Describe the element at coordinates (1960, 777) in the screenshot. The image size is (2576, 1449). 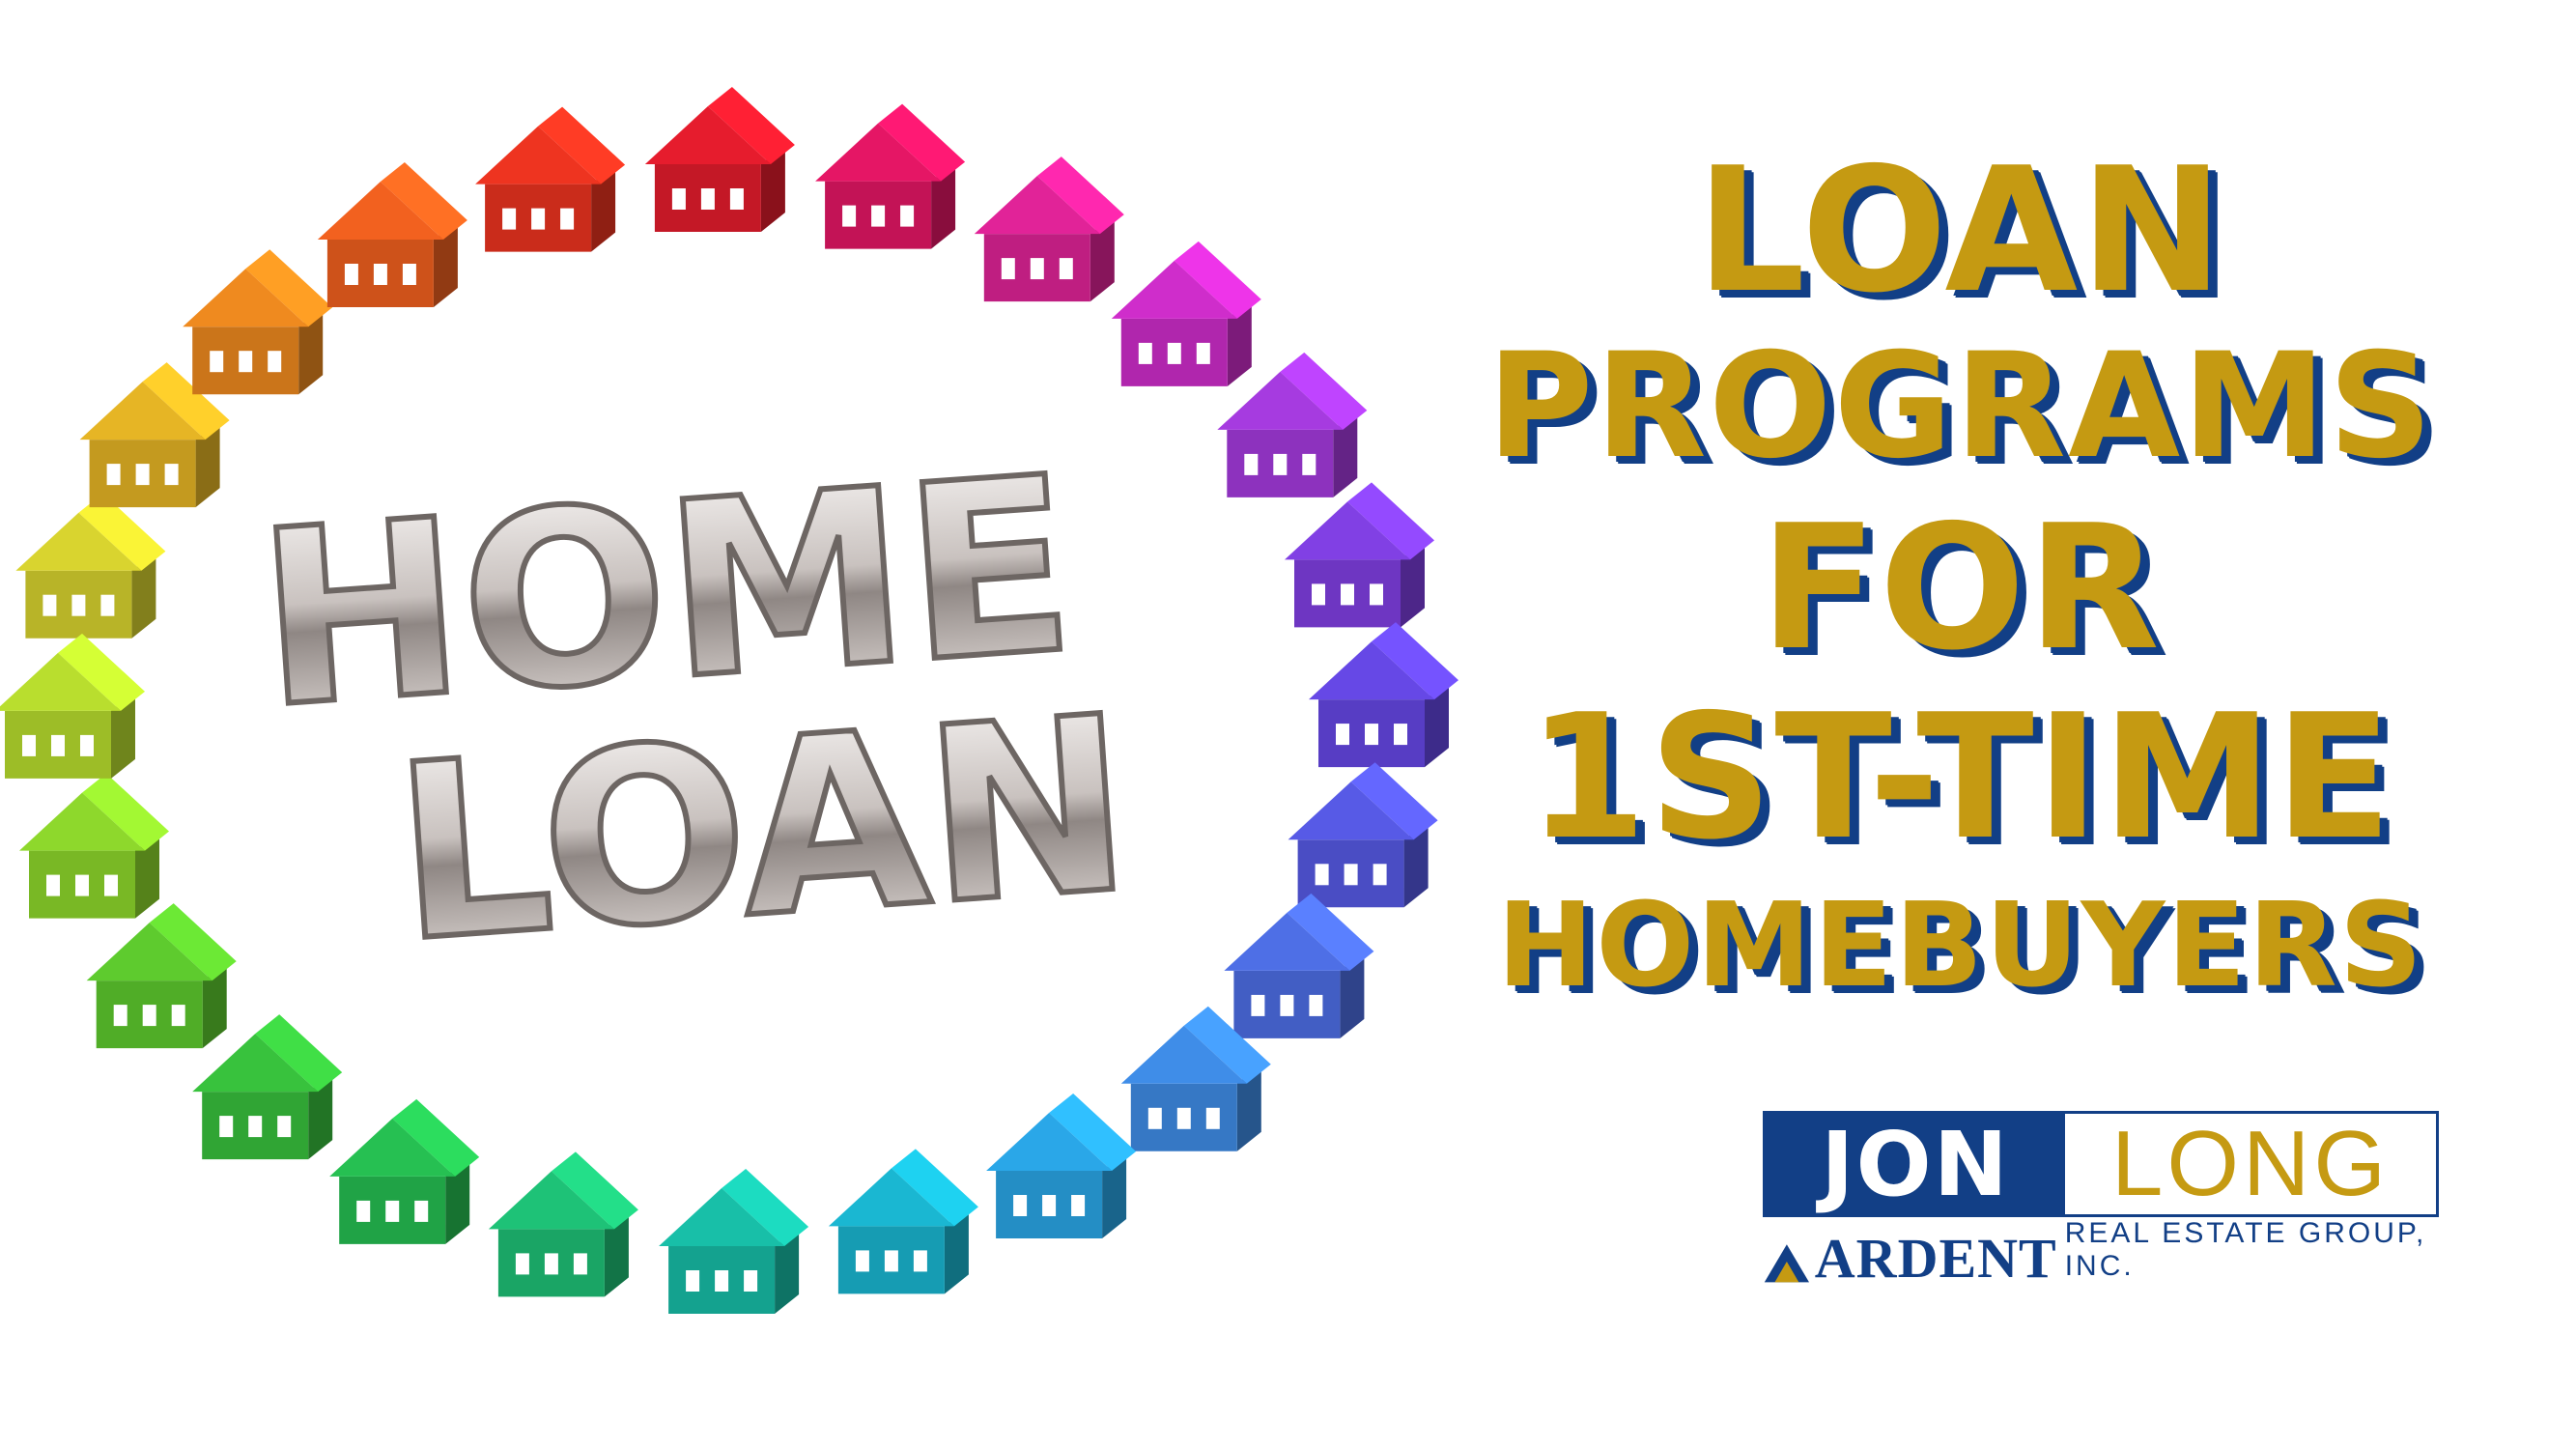
I see `headline-line-4: 1ST-TIME` at that location.